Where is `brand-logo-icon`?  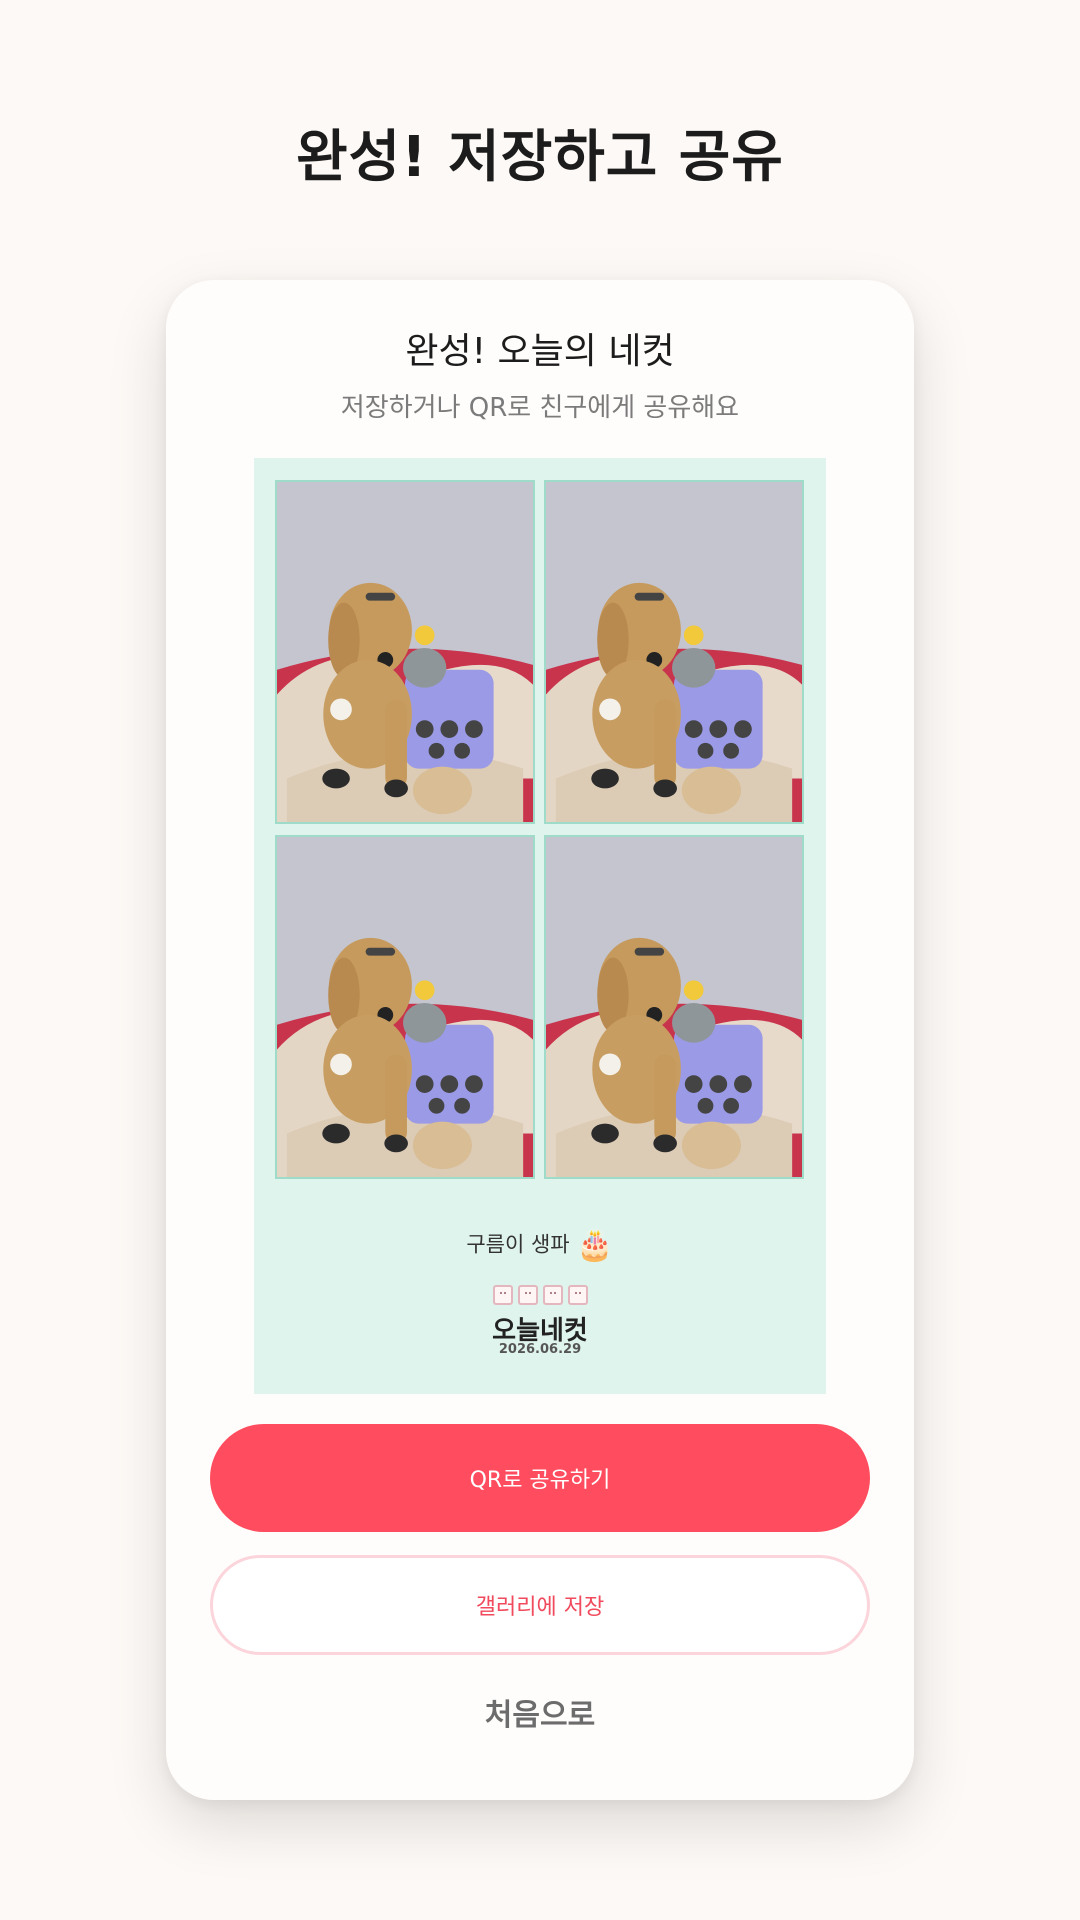
brand-logo-icon is located at coordinates (540, 1295).